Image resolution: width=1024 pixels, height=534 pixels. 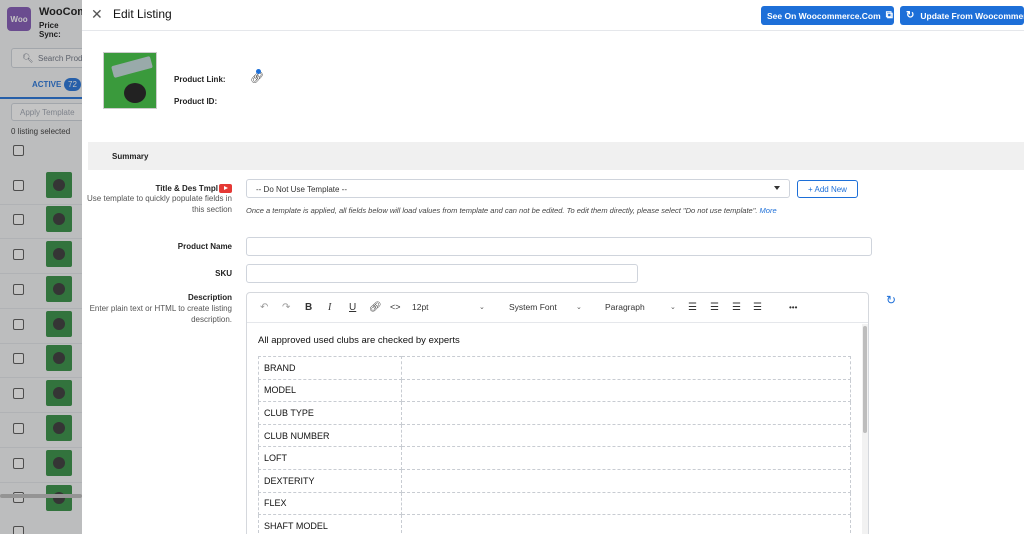 What do you see at coordinates (757, 307) in the screenshot?
I see `align-justify-icon: ☰` at bounding box center [757, 307].